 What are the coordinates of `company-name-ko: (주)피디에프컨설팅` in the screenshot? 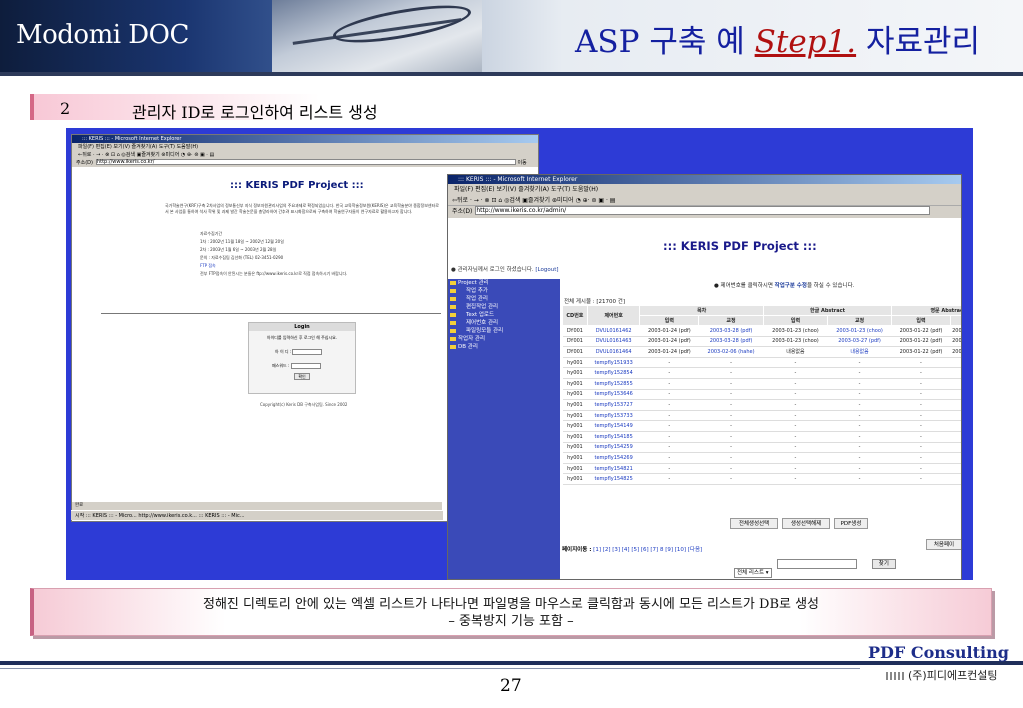 It's located at (942, 675).